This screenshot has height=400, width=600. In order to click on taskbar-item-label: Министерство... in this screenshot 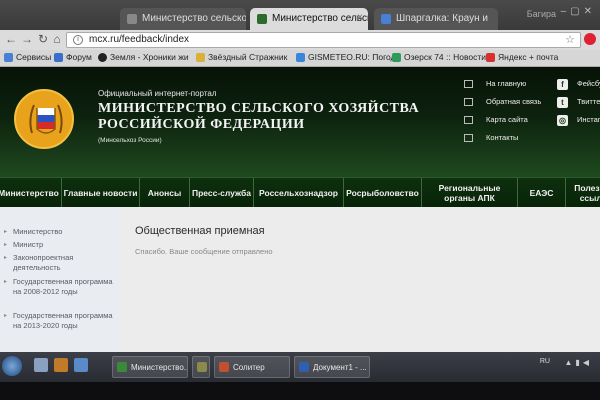, I will do `click(159, 367)`.